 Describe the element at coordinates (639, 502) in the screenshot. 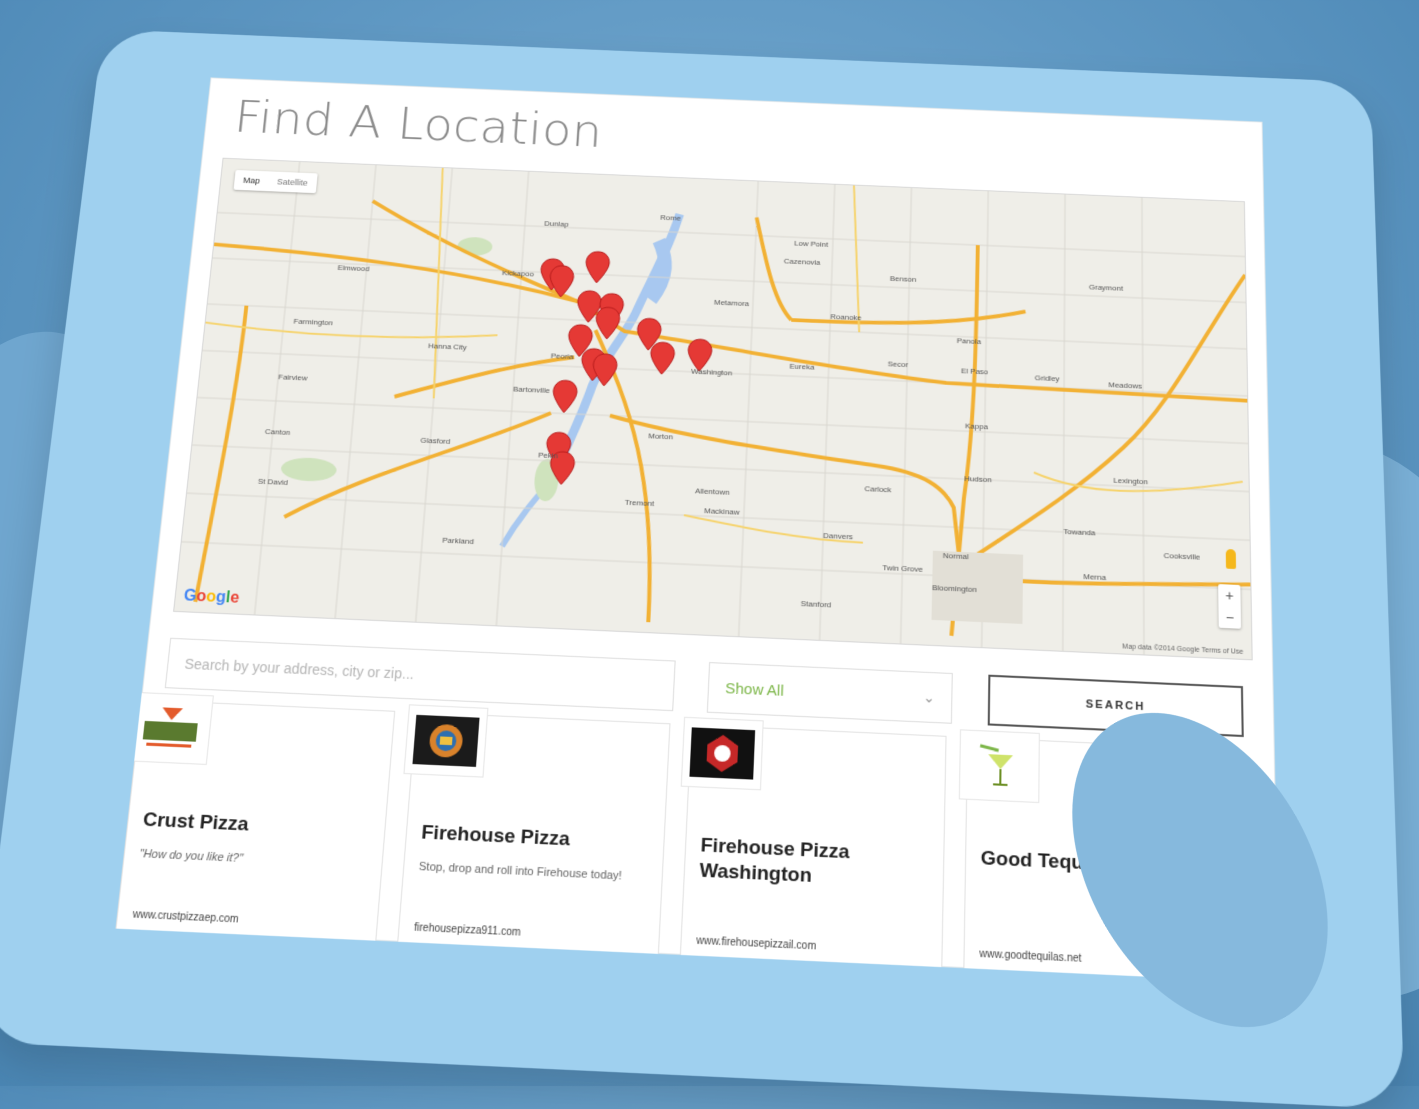

I see `map-label: Tremont` at that location.